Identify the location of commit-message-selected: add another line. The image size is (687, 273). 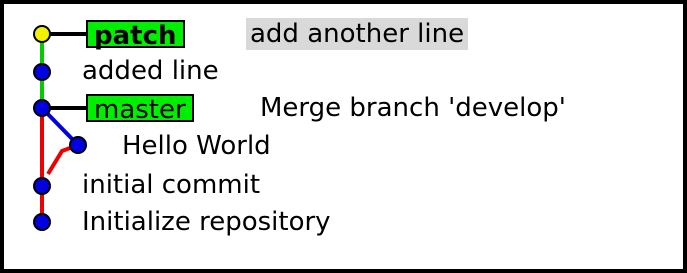
(357, 34).